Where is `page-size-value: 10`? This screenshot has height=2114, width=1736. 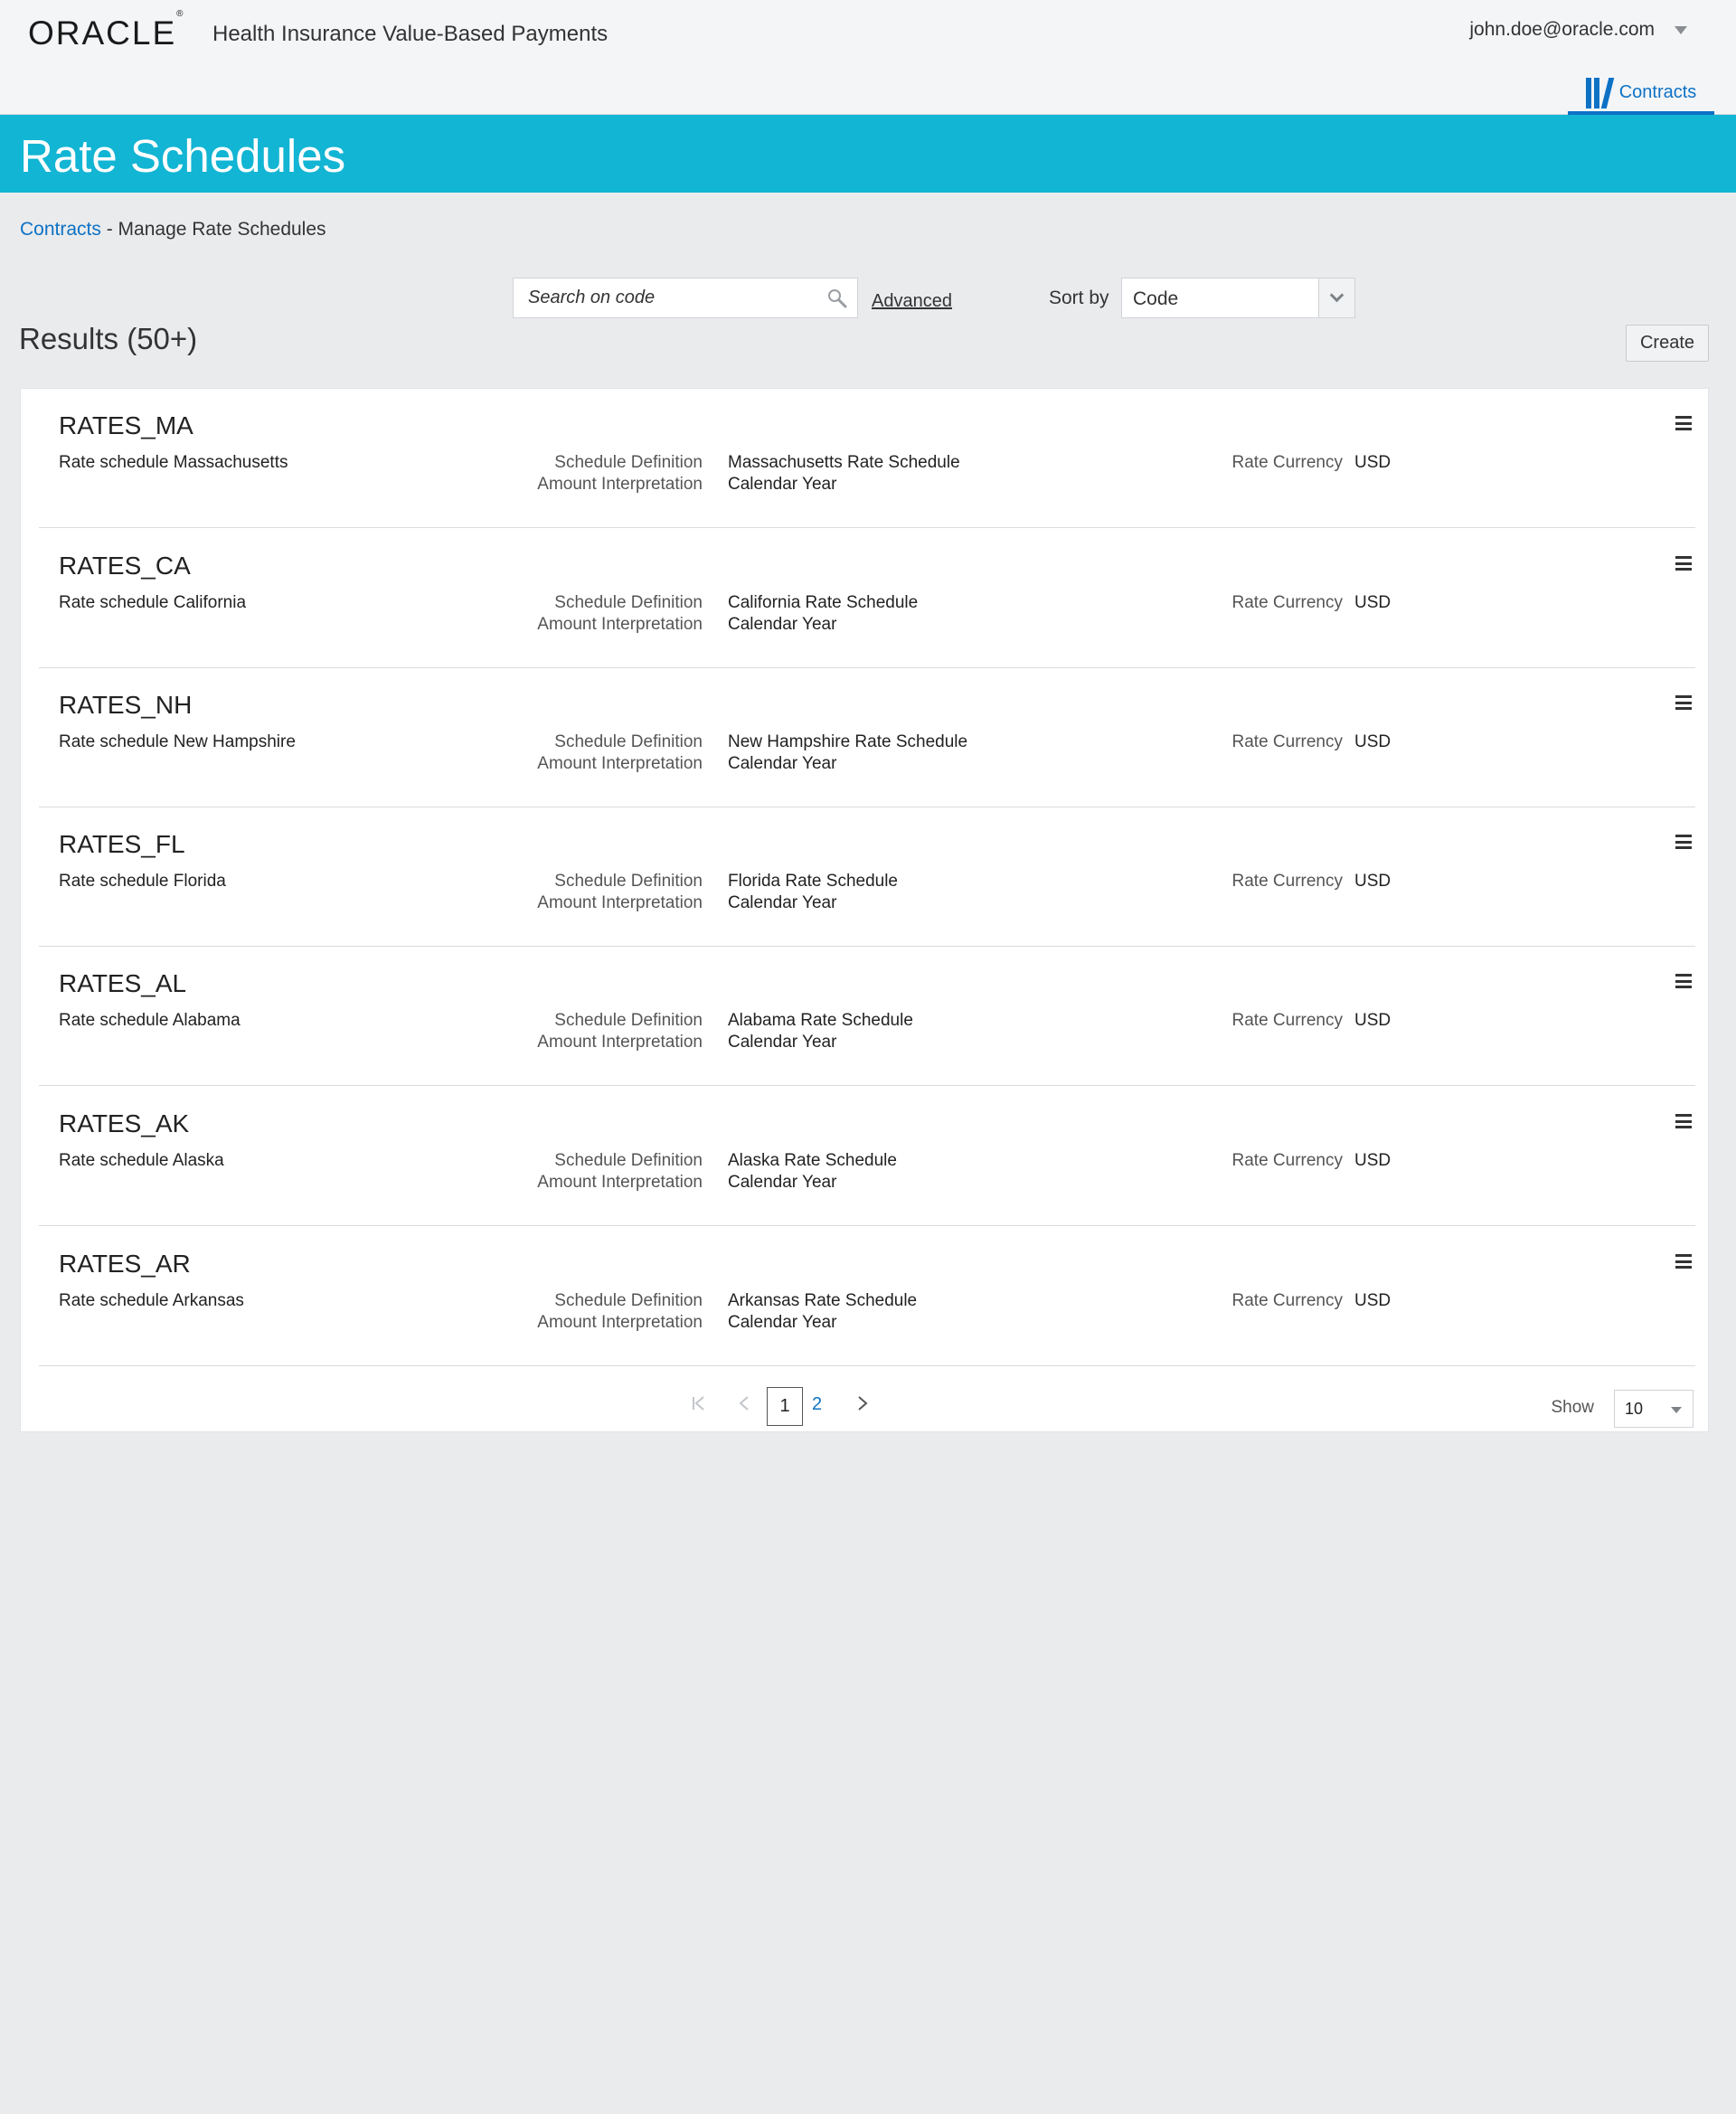 page-size-value: 10 is located at coordinates (1635, 1409).